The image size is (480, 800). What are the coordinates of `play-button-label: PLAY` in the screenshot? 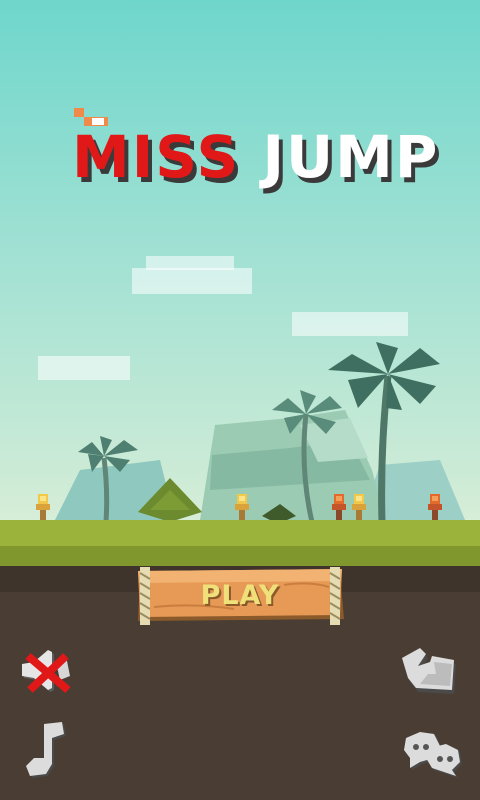 It's located at (240, 595).